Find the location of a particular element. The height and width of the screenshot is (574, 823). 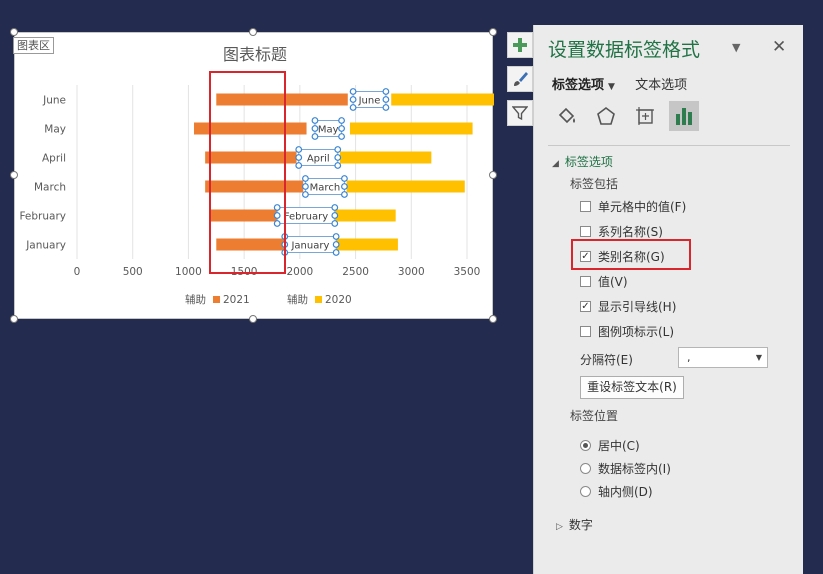

data-label: January is located at coordinates (309, 246).